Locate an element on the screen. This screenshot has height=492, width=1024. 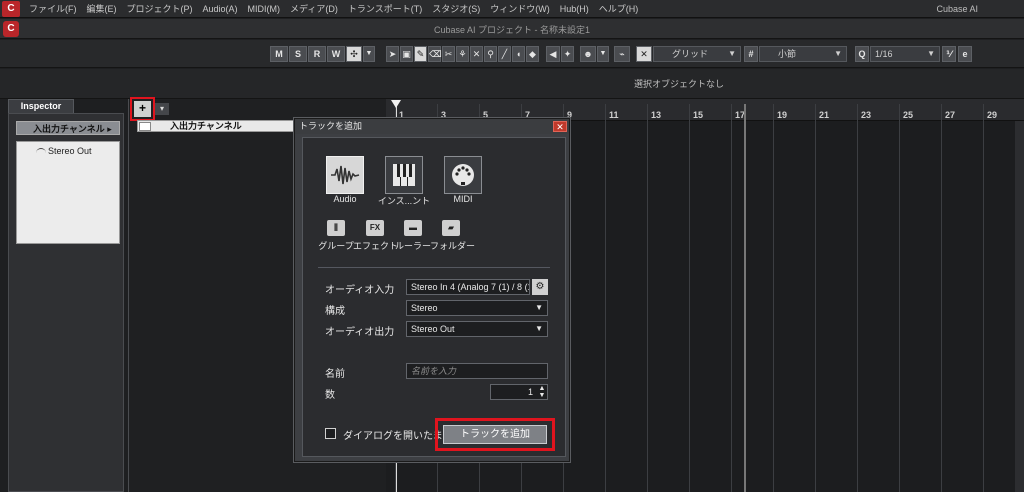
select-tool-icon: ➤ is located at coordinates (392, 54).